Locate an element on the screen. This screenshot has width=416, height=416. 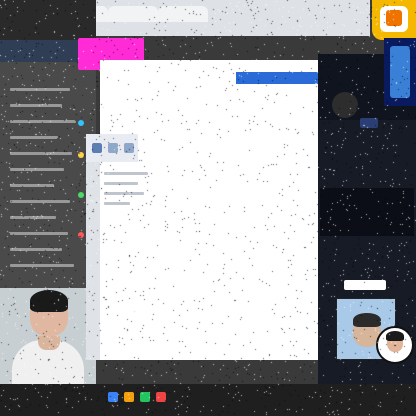
document-toolbar is located at coordinates (112, 148).